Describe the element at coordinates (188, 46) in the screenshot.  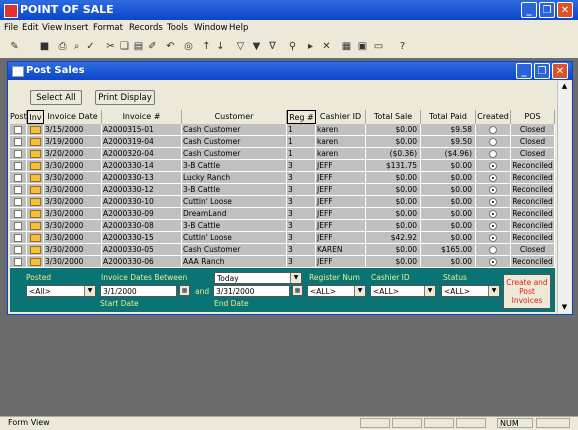
I see `insert-hyperlink-icon: ◎` at that location.